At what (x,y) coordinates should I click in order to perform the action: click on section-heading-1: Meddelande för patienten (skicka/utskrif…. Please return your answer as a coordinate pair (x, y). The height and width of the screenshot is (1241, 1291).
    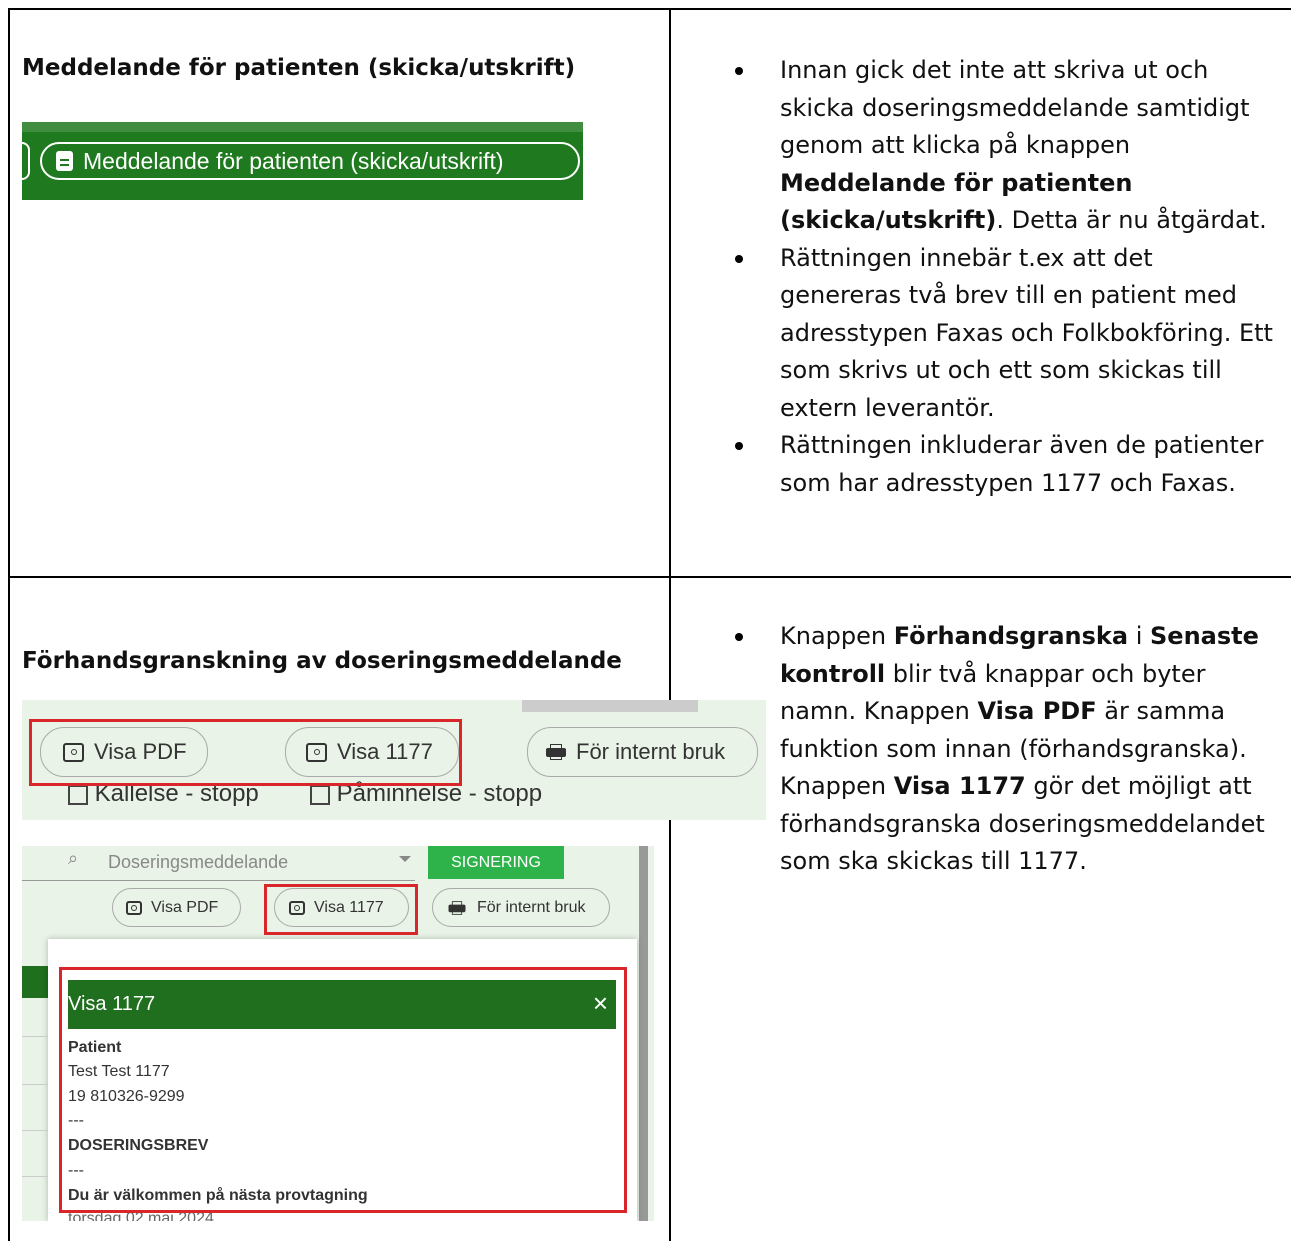
    Looking at the image, I should click on (299, 68).